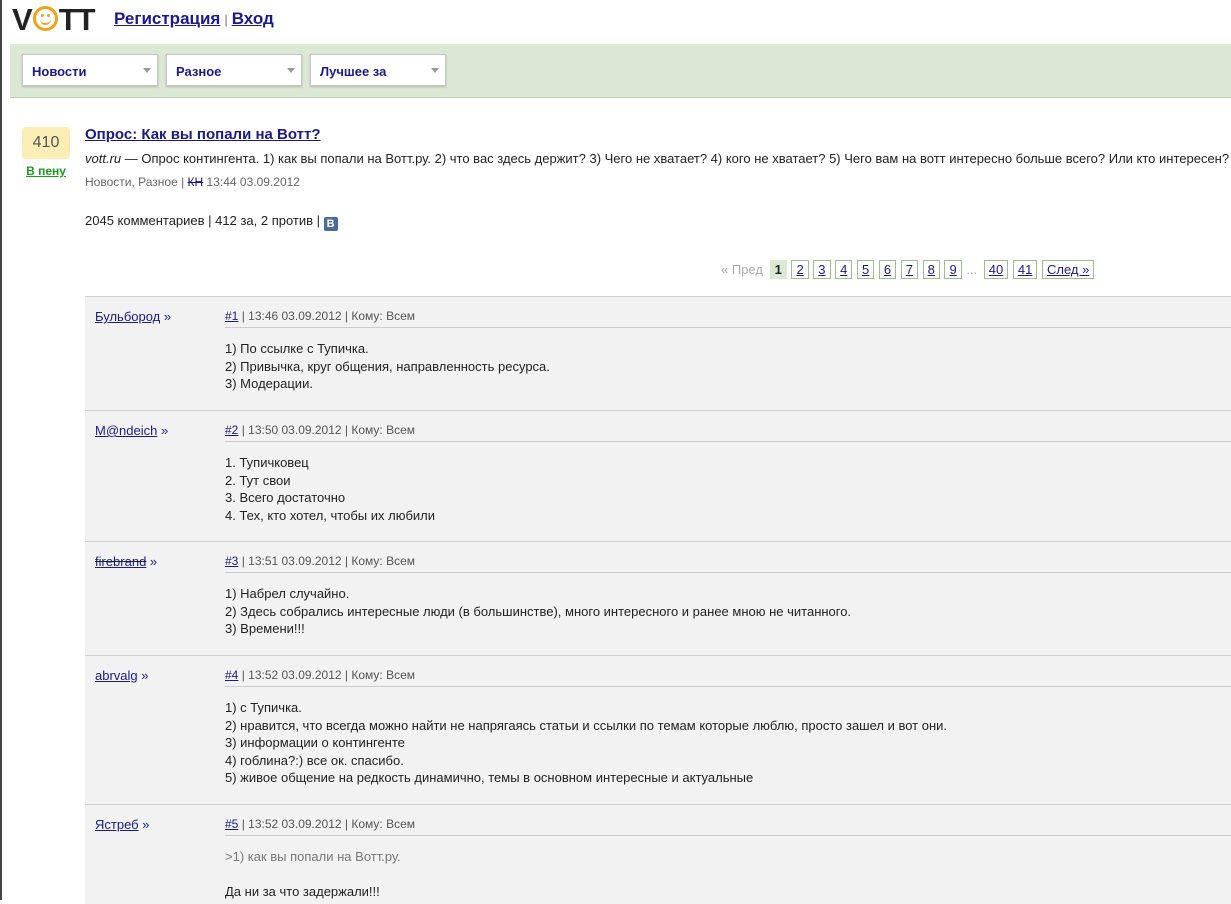 This screenshot has width=1231, height=904. Describe the element at coordinates (126, 430) in the screenshot. I see `comment-author-link: M@ndeich` at that location.